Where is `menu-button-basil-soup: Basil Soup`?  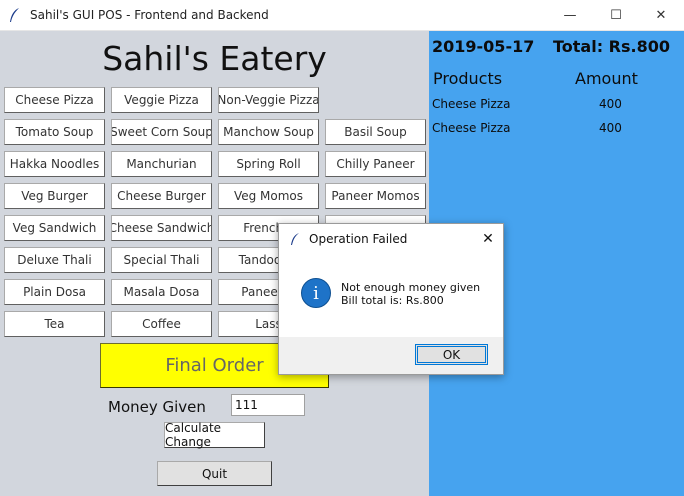 menu-button-basil-soup: Basil Soup is located at coordinates (375, 132).